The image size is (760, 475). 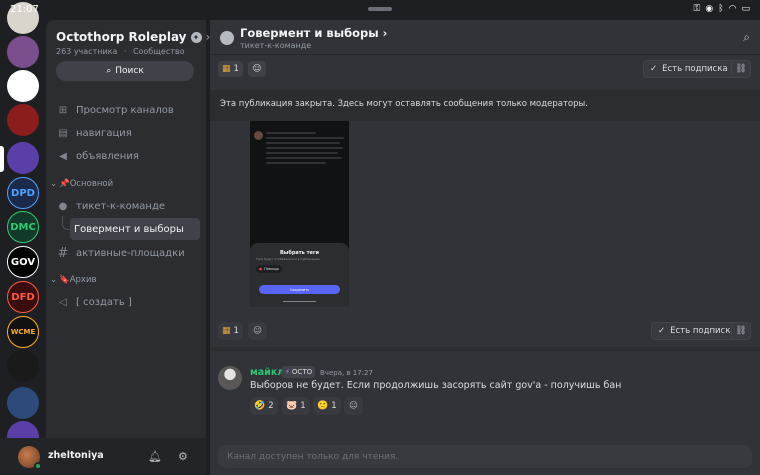 What do you see at coordinates (292, 406) in the screenshot?
I see `pig-emoji-icon: 🐷` at bounding box center [292, 406].